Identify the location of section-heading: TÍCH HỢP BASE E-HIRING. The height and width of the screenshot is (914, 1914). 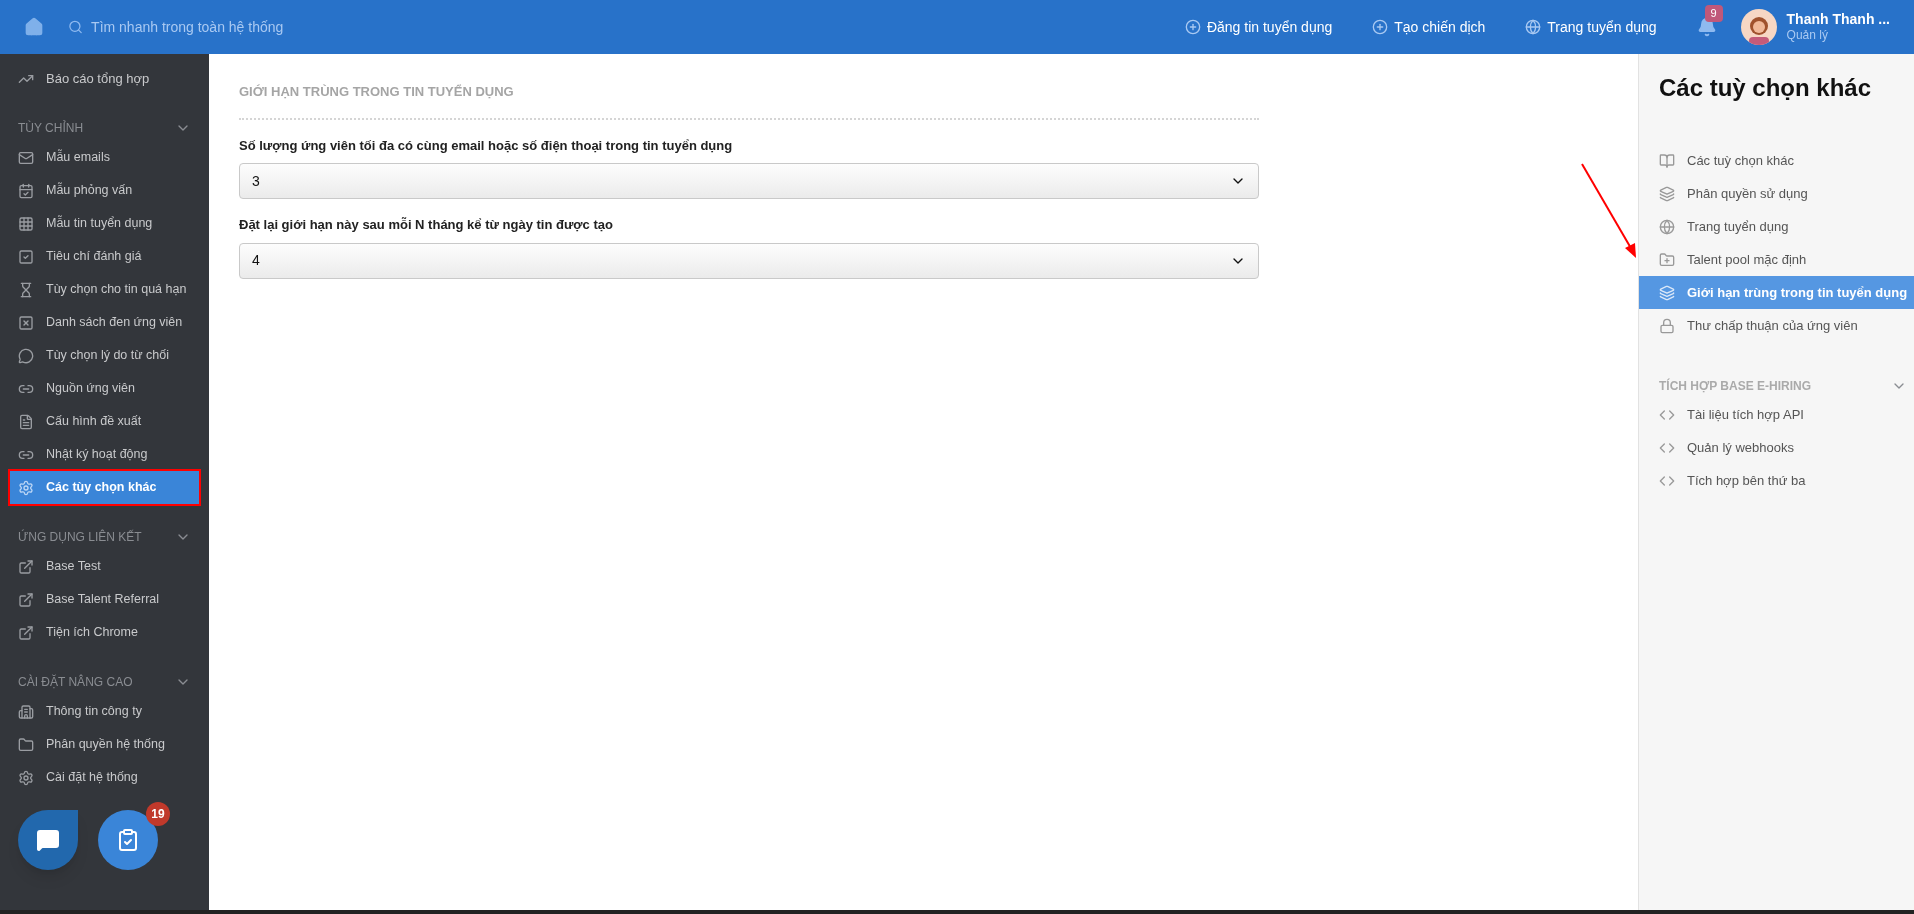
(1735, 386).